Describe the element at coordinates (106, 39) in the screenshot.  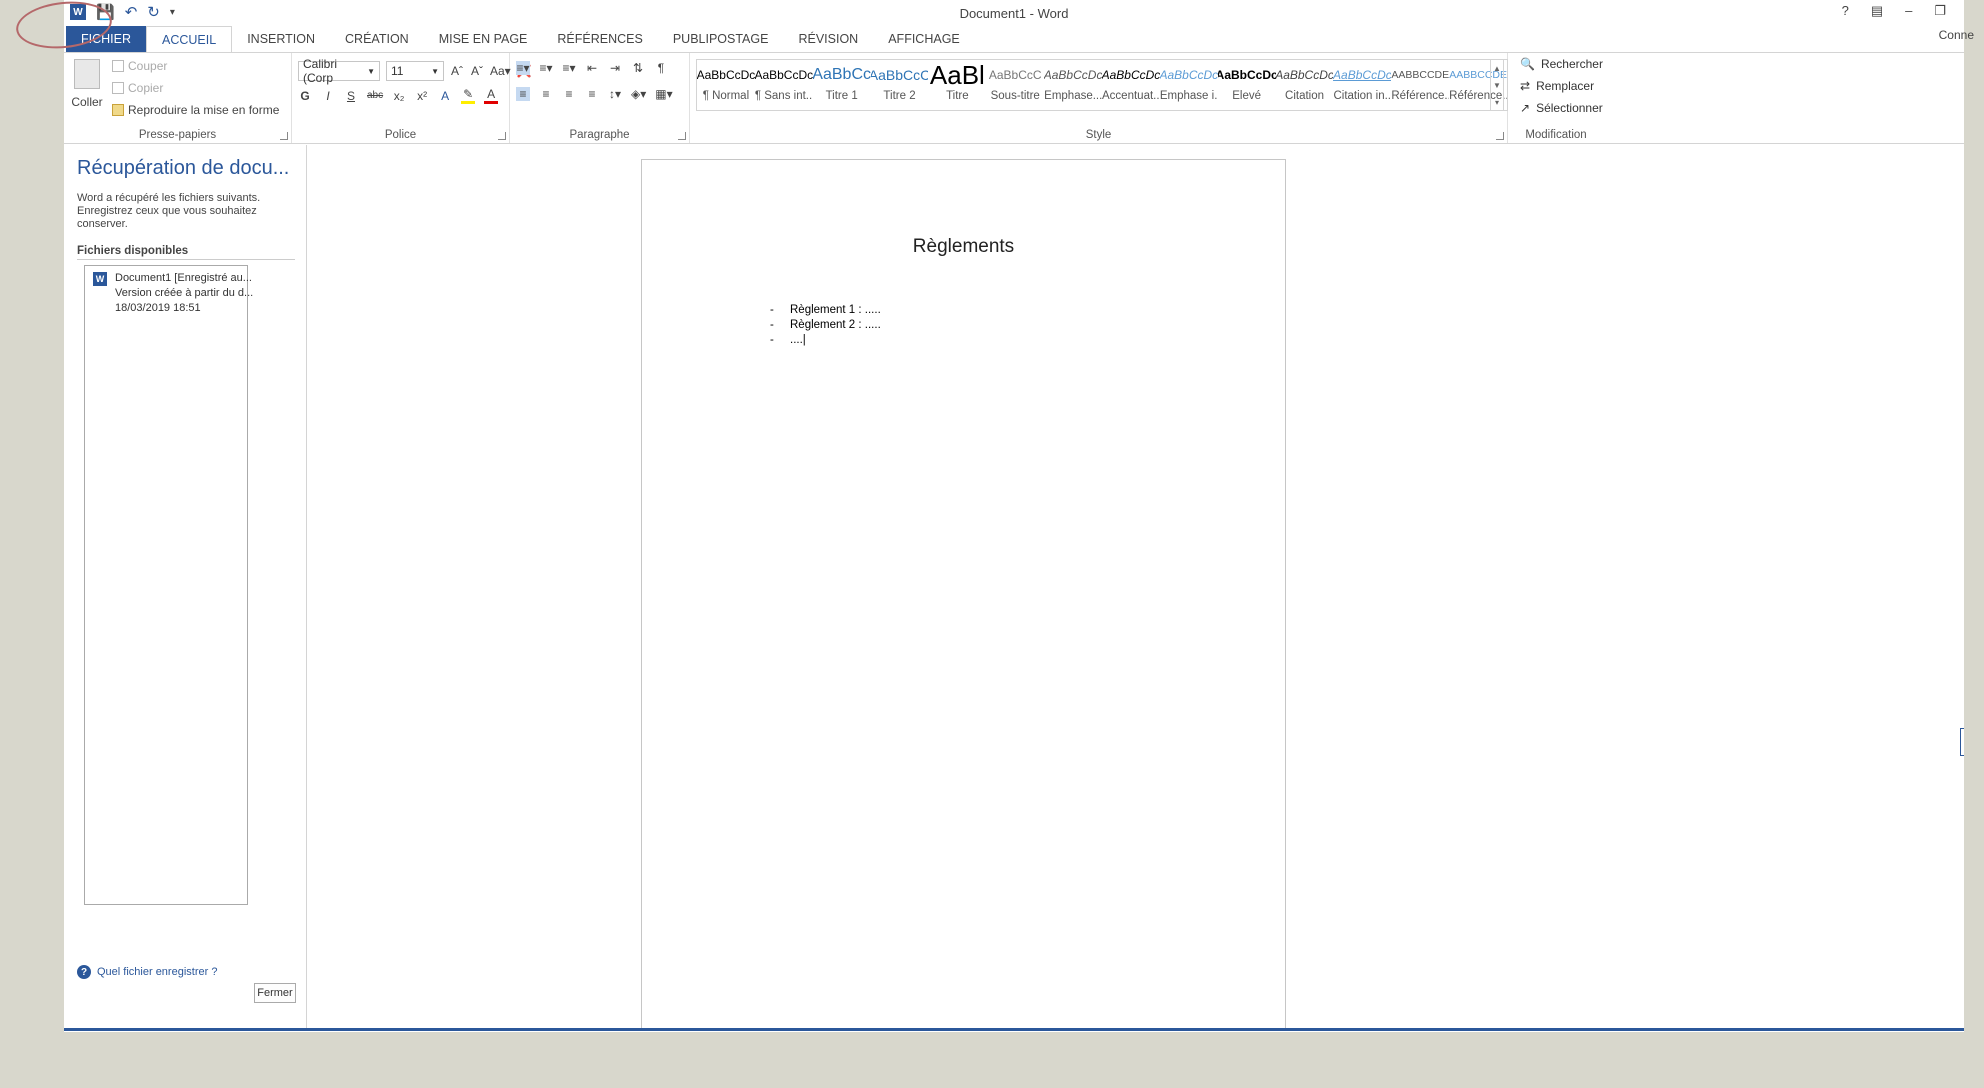
I see `tab-fichier: FICHIER` at that location.